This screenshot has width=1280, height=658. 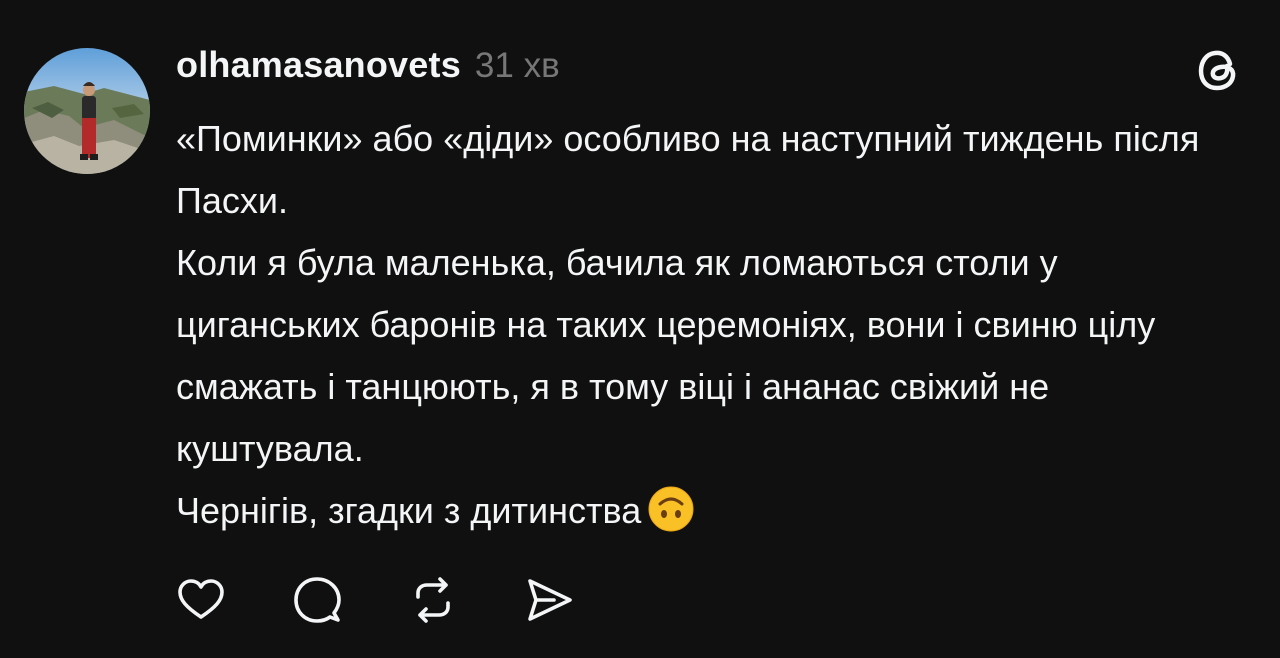 I want to click on upside-down-face-emoji, so click(x=671, y=509).